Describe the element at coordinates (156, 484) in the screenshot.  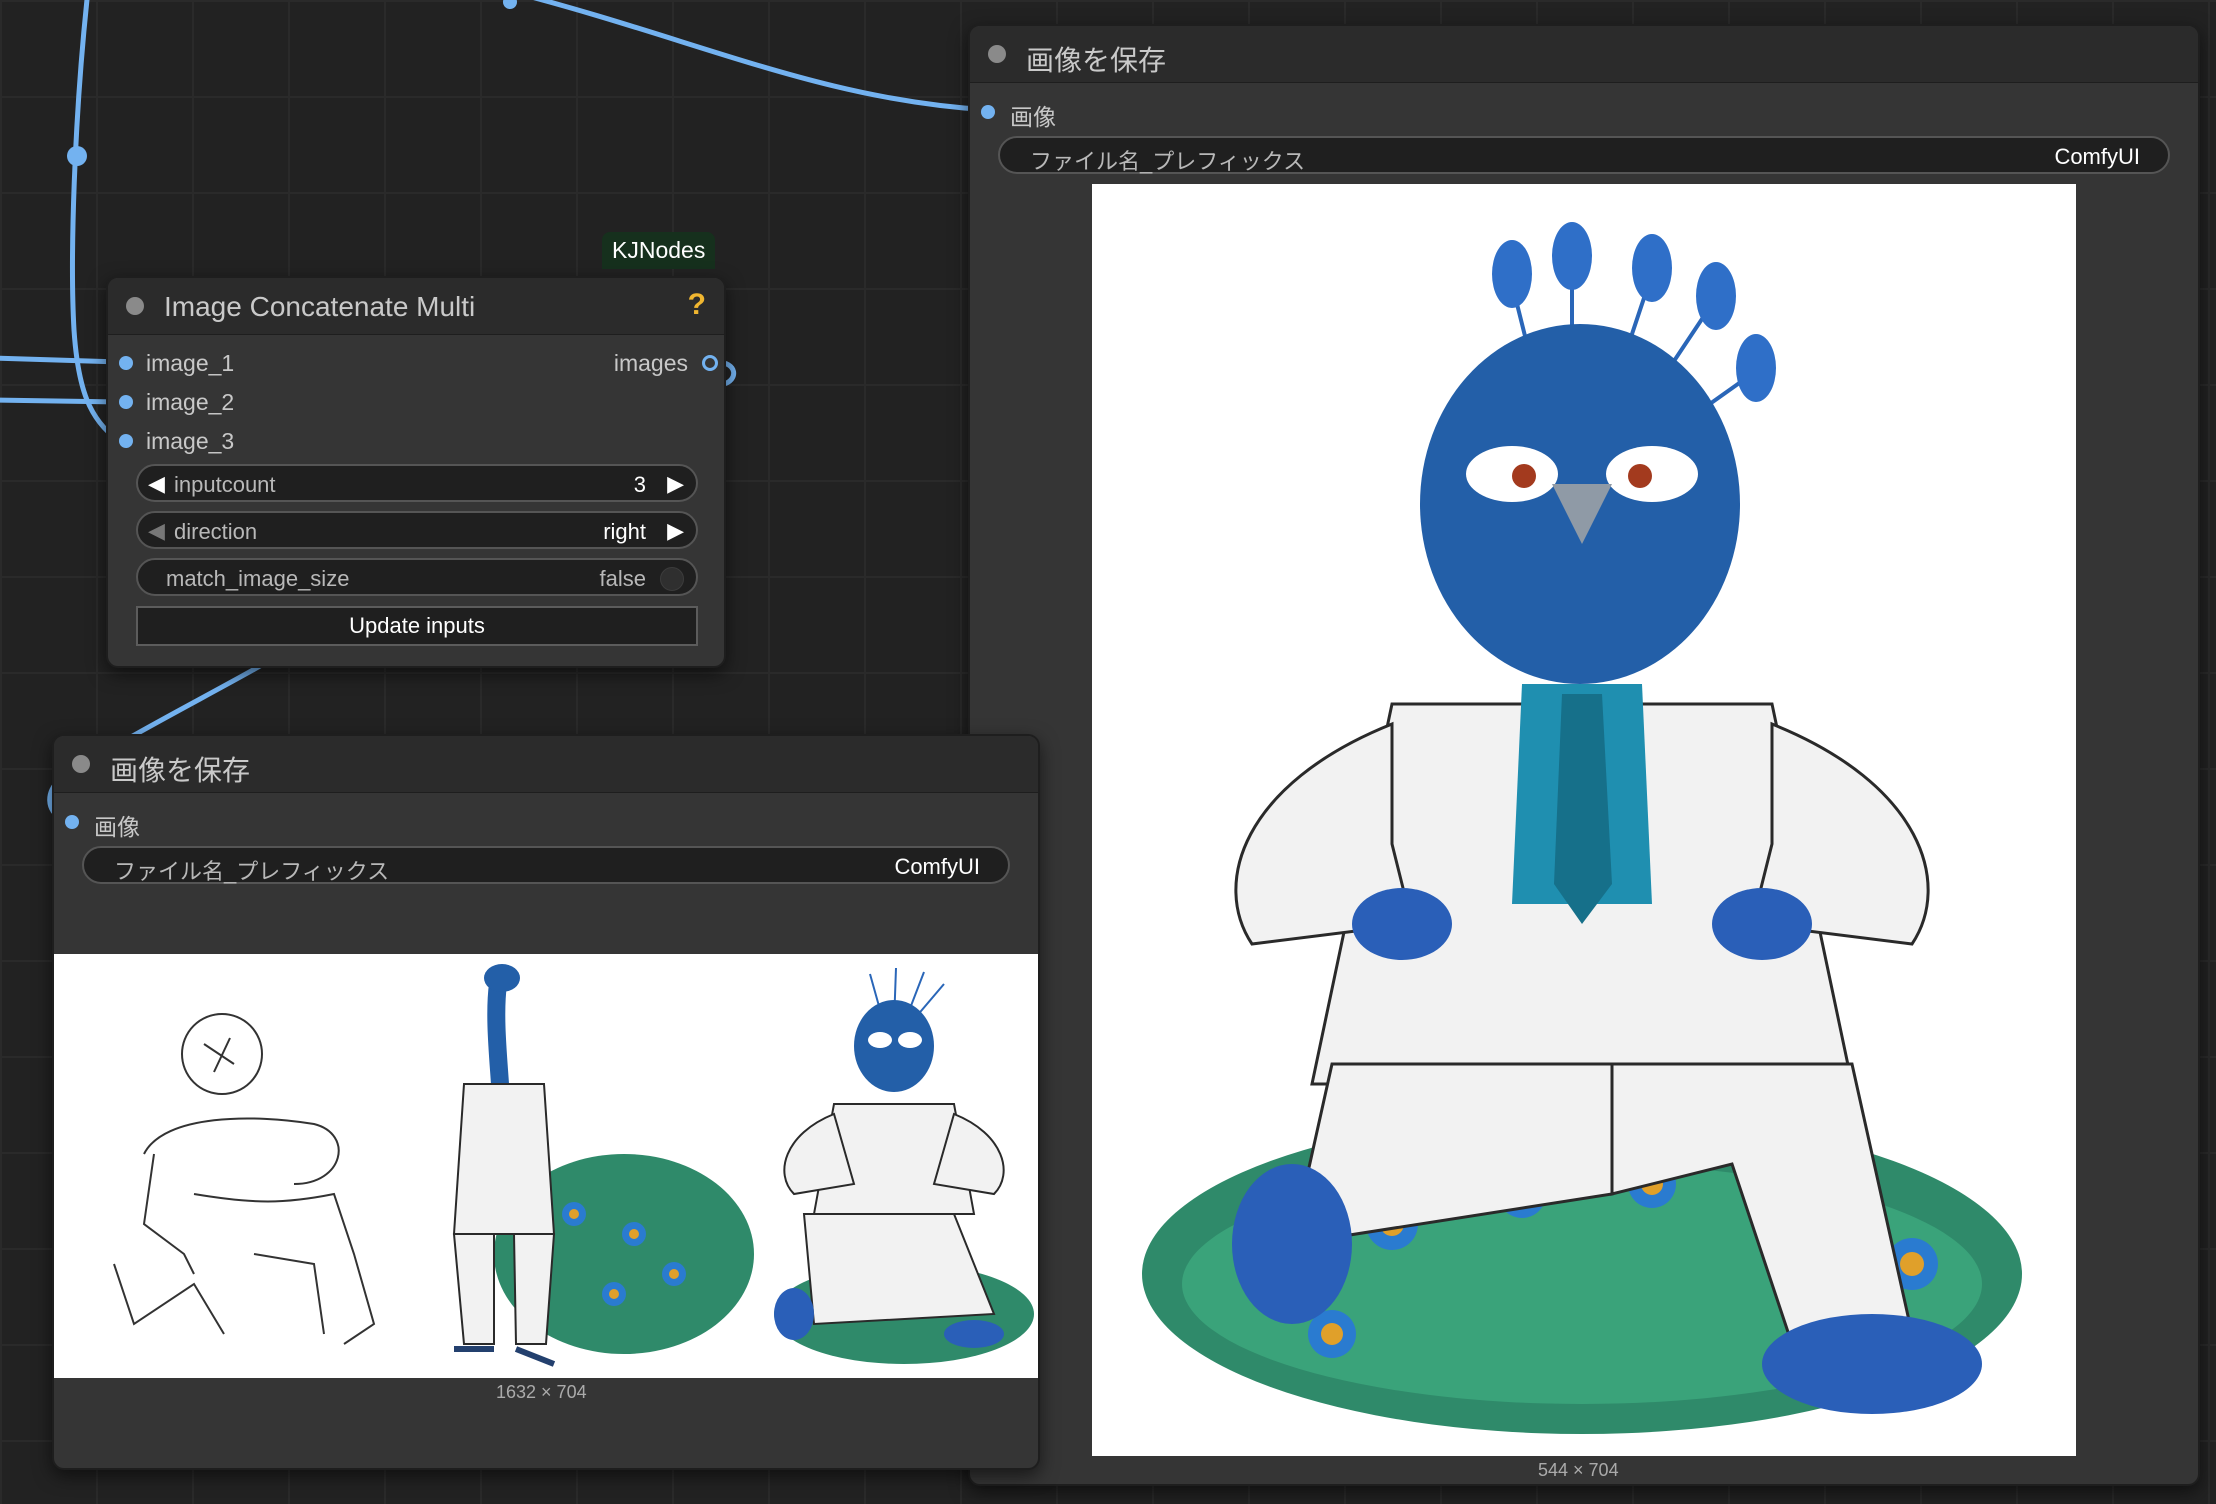
I see `decrement-arrow-icon: ◀` at that location.